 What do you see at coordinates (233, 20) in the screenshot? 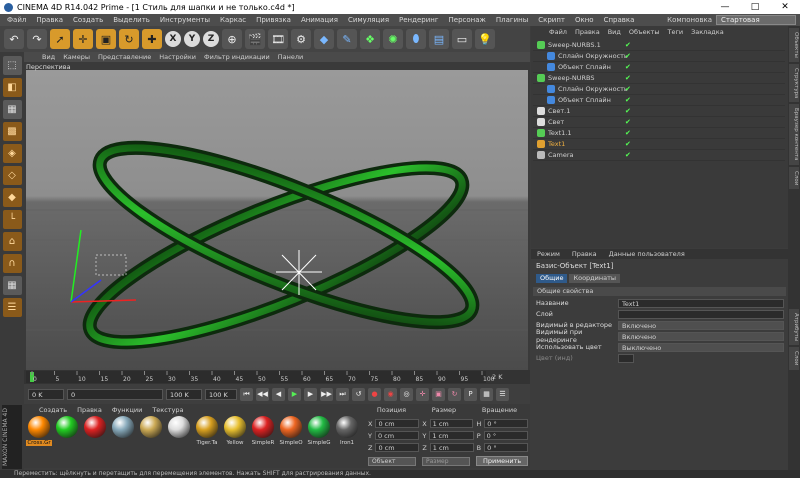
I see `menu-mesh: Каркас` at bounding box center [233, 20].